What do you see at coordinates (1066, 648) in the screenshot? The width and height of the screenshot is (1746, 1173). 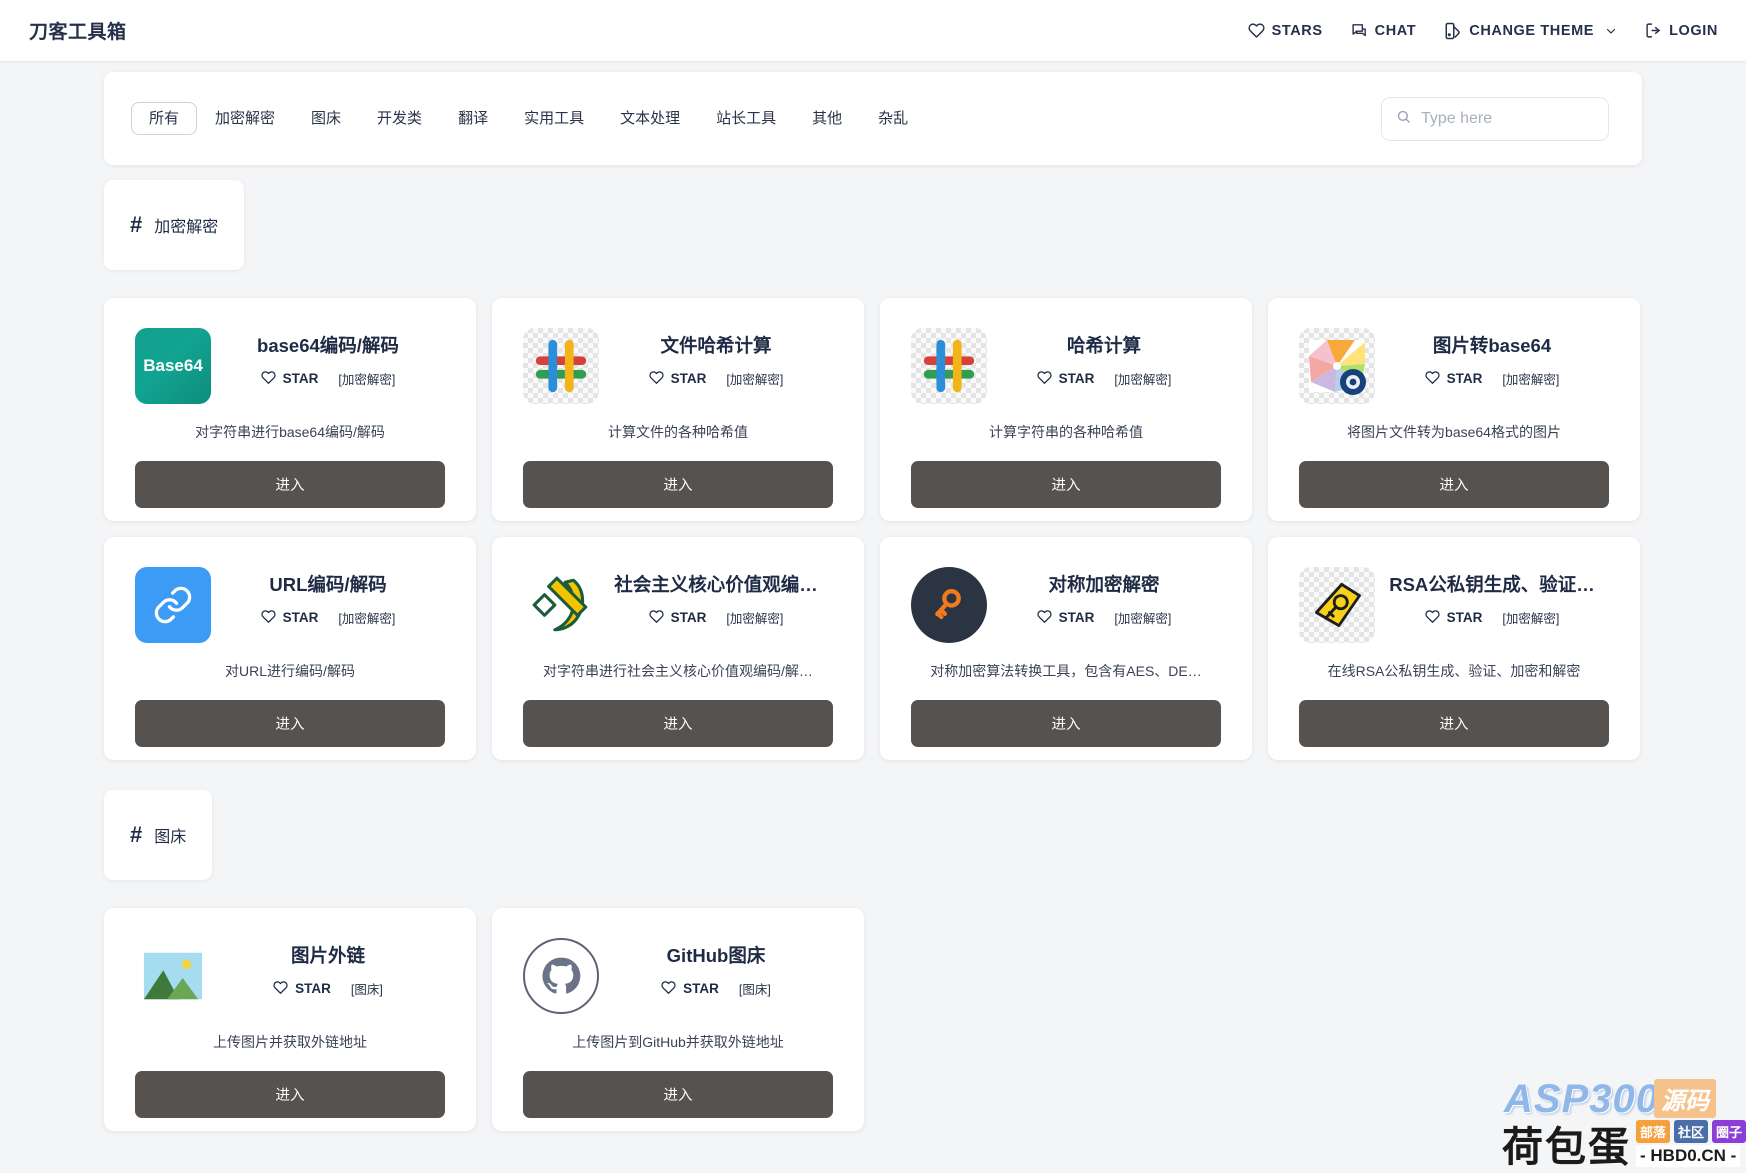 I see `tool-card: 对称加密解密 STAR [加密解密] 对称加密算法转换工具，包含有AES、DE… 进入` at bounding box center [1066, 648].